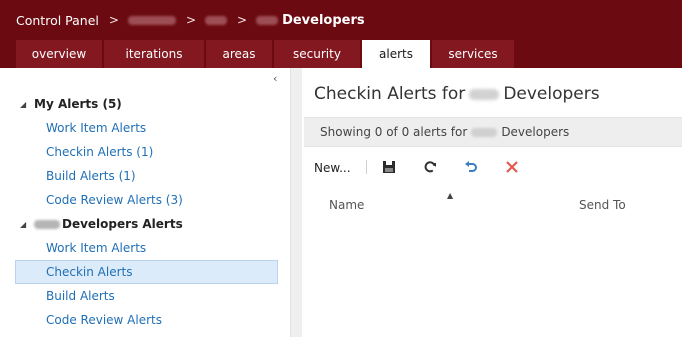  I want to click on toolbar-separator, so click(366, 167).